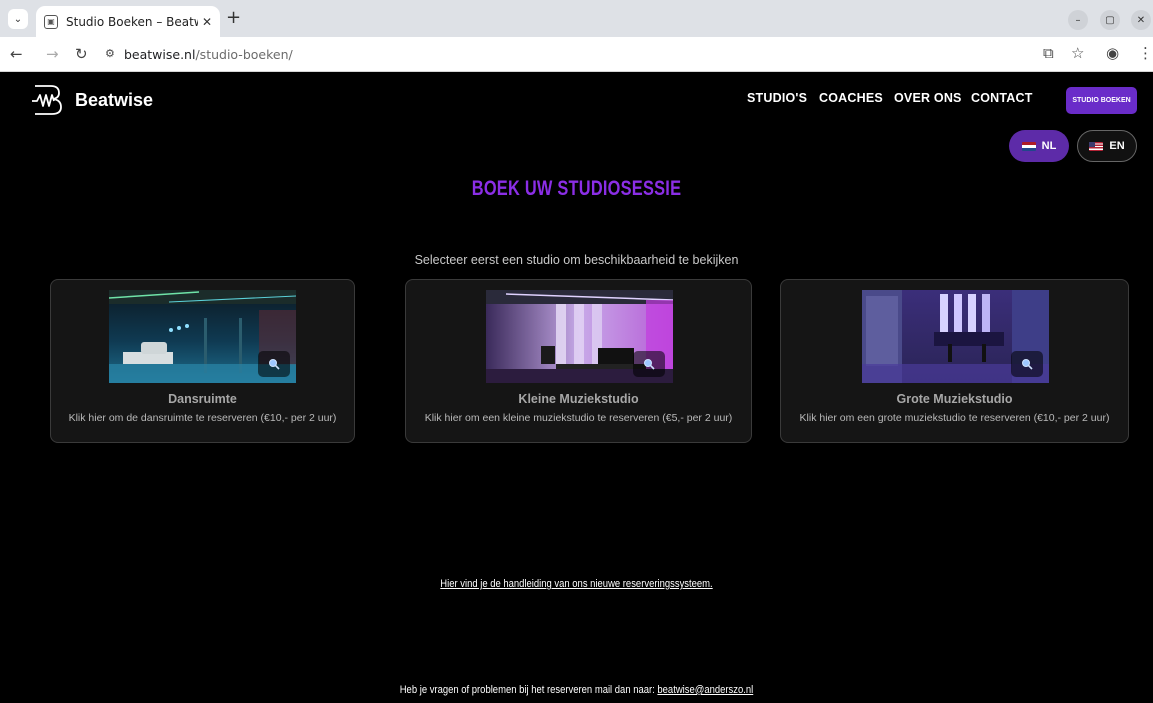 Image resolution: width=1153 pixels, height=703 pixels. What do you see at coordinates (202, 336) in the screenshot?
I see `studio-image-dansruimte` at bounding box center [202, 336].